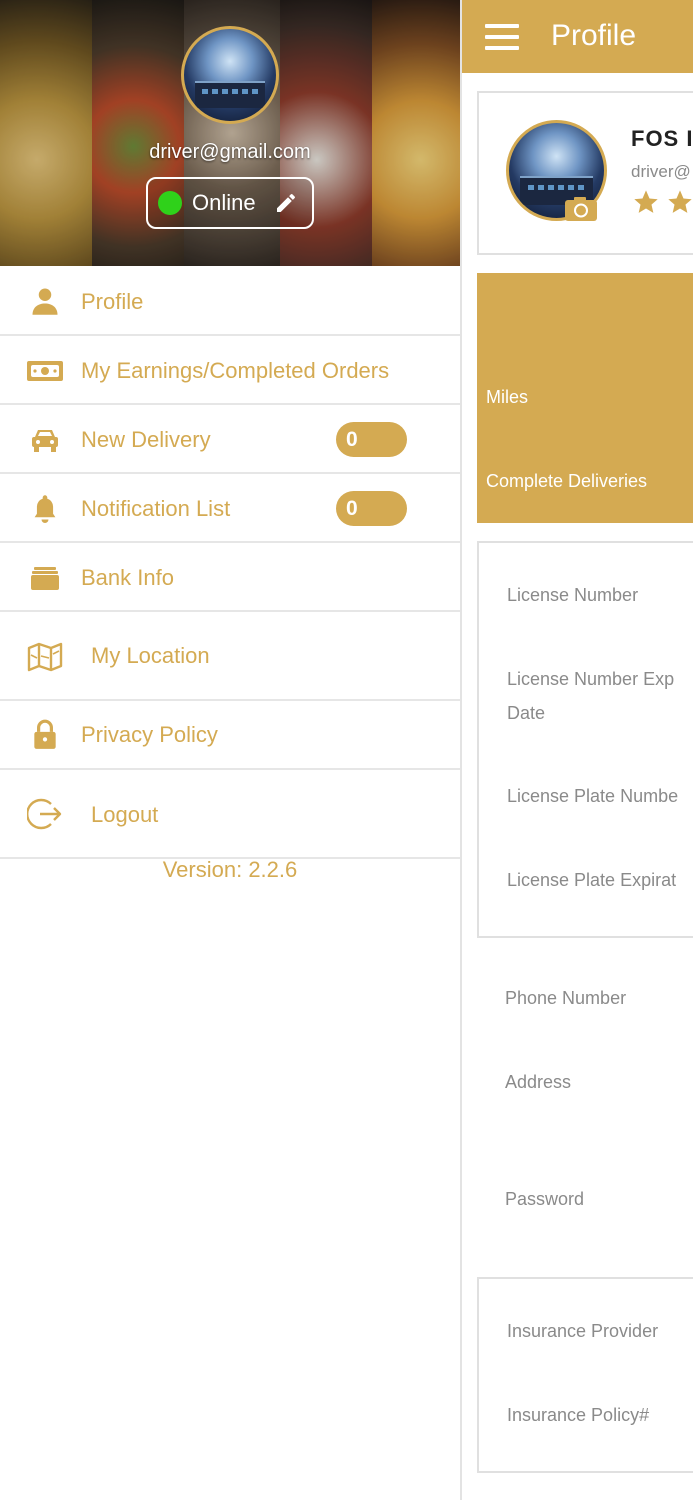 The width and height of the screenshot is (693, 1500). I want to click on app-version: Version: 2.2.6, so click(230, 869).